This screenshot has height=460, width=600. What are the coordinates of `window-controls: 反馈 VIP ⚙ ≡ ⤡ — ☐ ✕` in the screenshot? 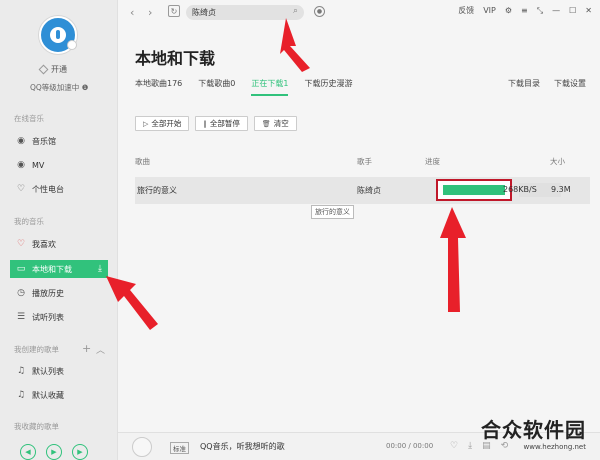 It's located at (525, 10).